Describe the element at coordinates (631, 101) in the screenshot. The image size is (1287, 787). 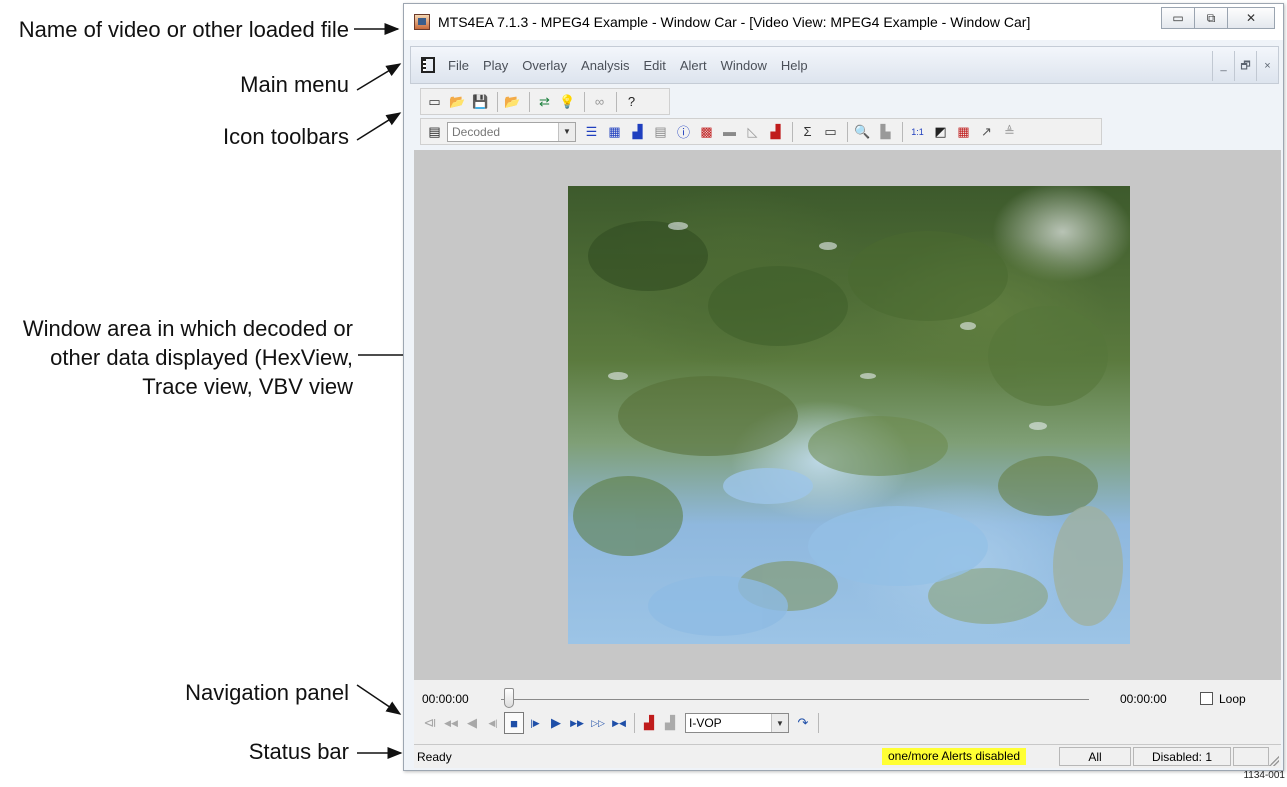
I see `help-icon: ?` at that location.